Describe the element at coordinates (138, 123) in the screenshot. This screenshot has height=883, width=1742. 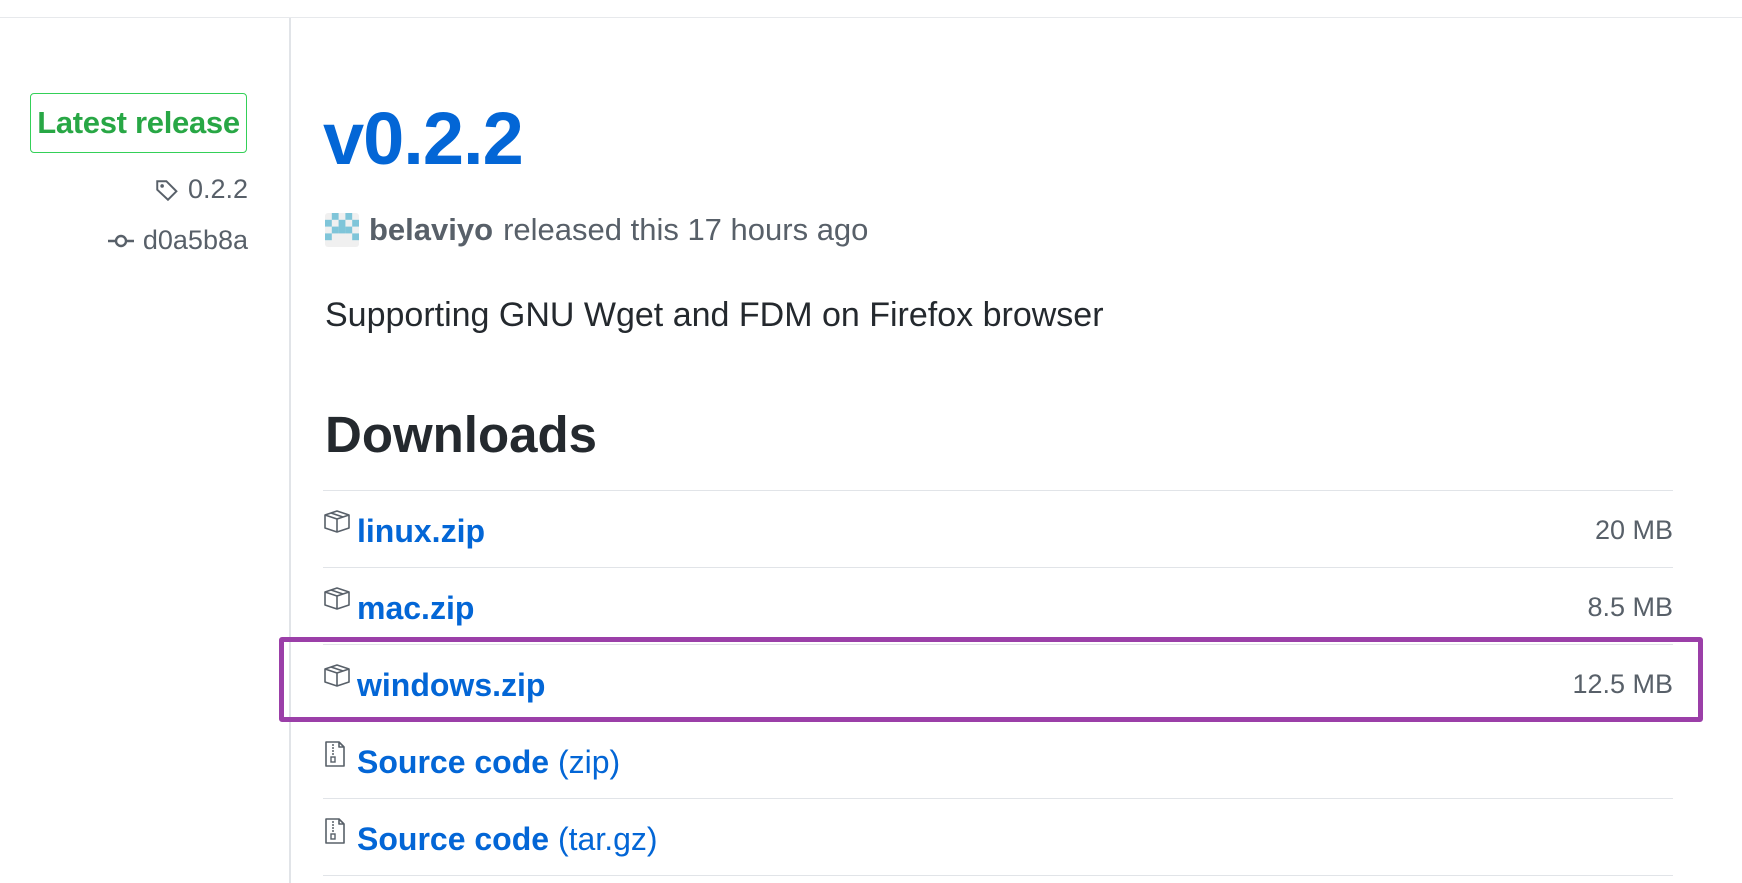
I see `latest-release-badge: Latest release` at that location.